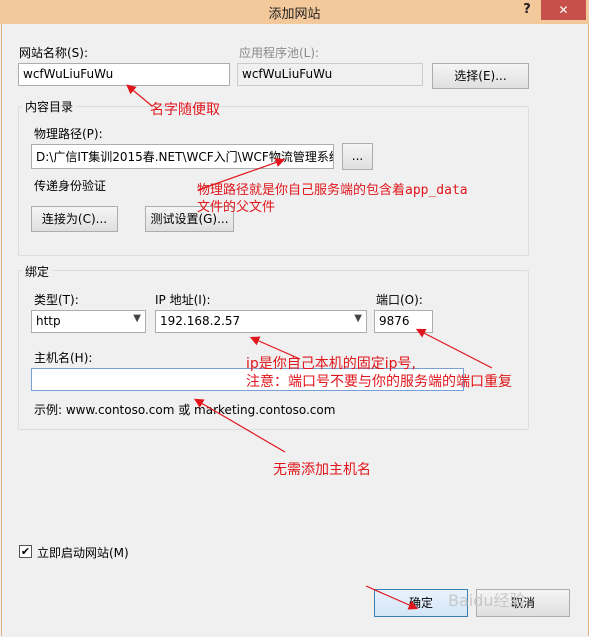 The image size is (589, 637). What do you see at coordinates (331, 364) in the screenshot?
I see `ip-annotation-line1: ip是你自己本机的固定ip号,` at bounding box center [331, 364].